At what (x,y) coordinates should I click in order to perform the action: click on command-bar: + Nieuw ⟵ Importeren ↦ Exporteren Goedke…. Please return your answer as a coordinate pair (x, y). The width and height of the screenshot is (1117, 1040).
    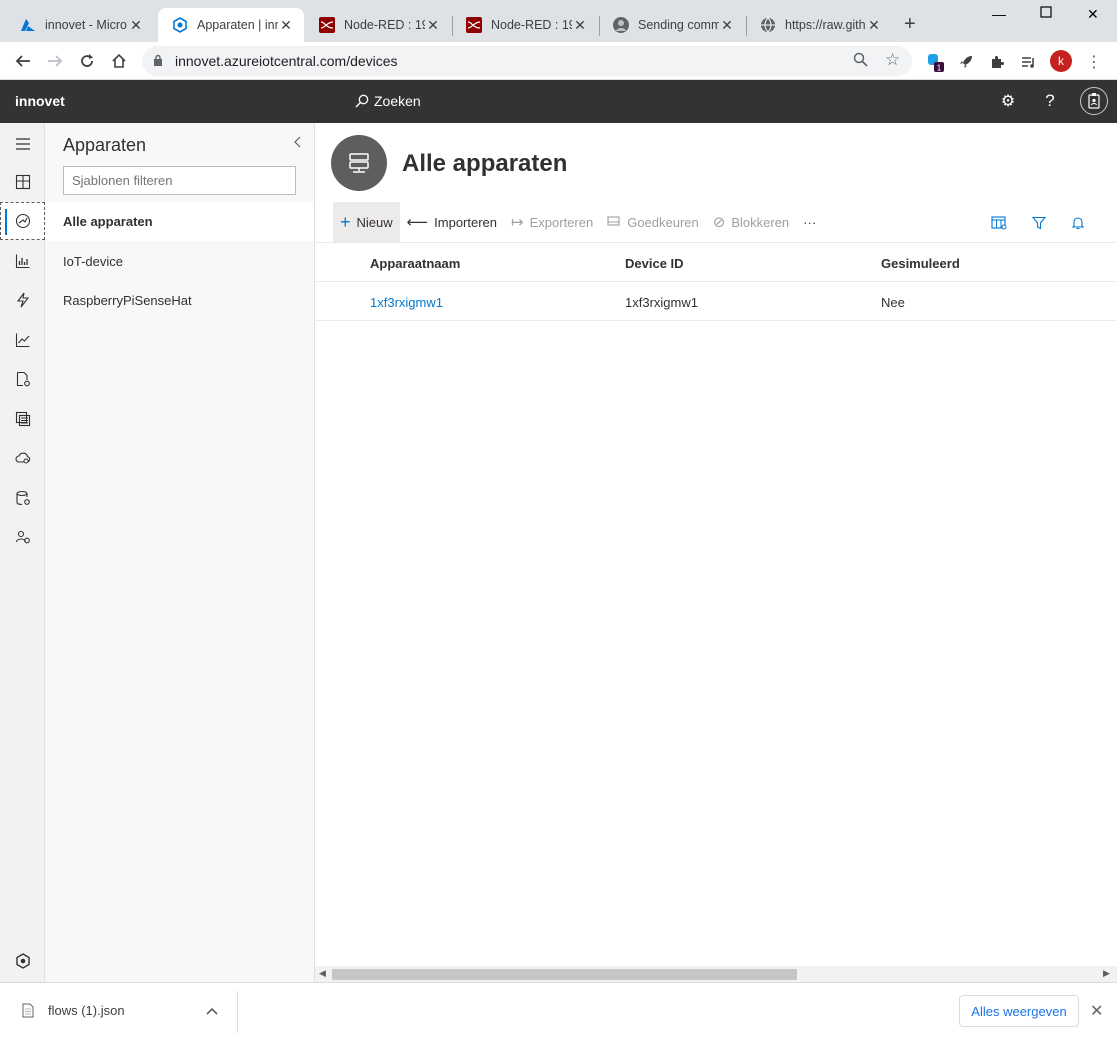
    Looking at the image, I should click on (578, 222).